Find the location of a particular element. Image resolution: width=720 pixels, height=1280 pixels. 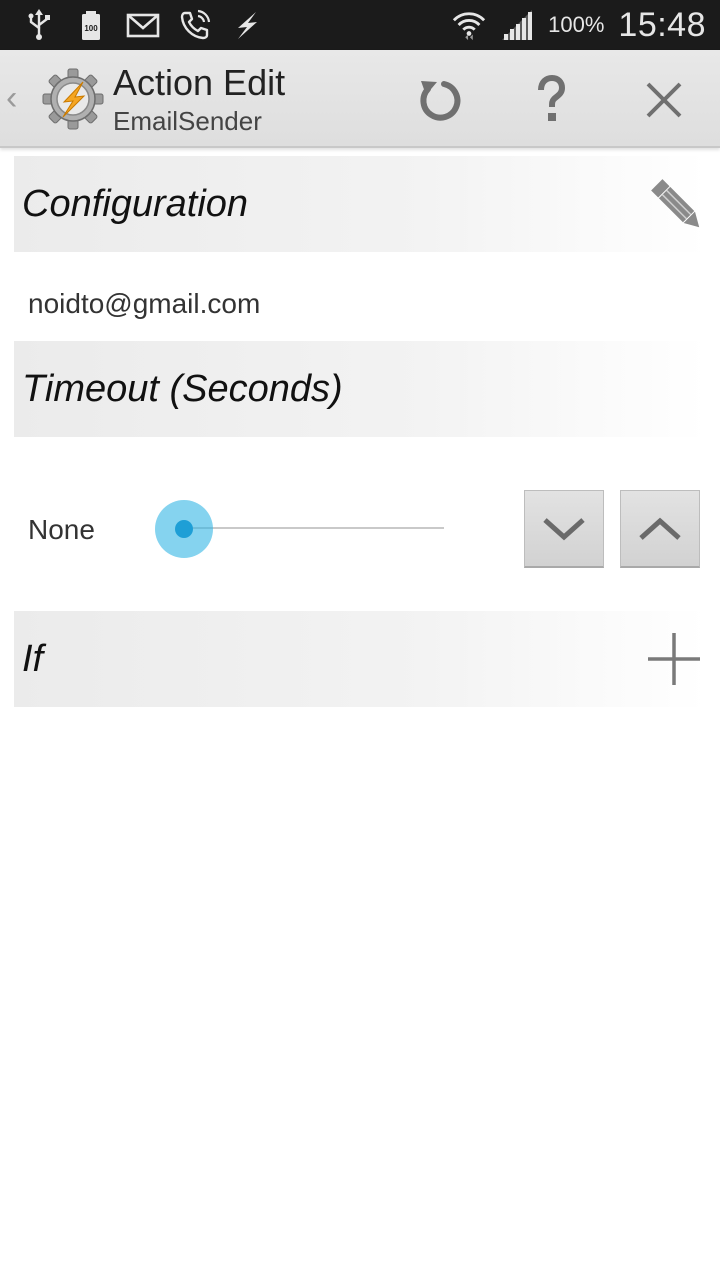

timeout-header: Timeout (Seconds) is located at coordinates (360, 389).